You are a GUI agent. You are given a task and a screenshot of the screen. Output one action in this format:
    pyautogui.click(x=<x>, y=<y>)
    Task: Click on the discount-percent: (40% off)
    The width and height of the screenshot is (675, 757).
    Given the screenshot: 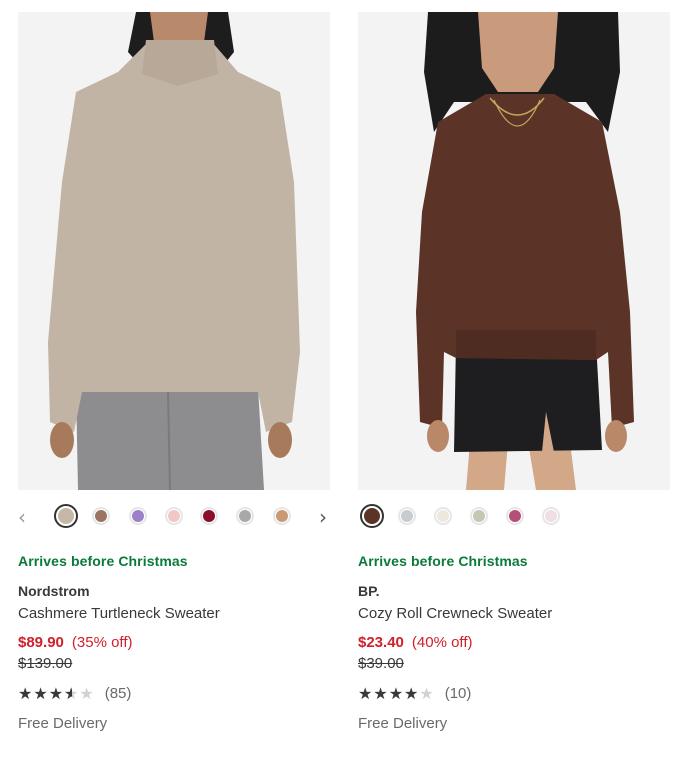 What is the action you would take?
    pyautogui.click(x=442, y=642)
    